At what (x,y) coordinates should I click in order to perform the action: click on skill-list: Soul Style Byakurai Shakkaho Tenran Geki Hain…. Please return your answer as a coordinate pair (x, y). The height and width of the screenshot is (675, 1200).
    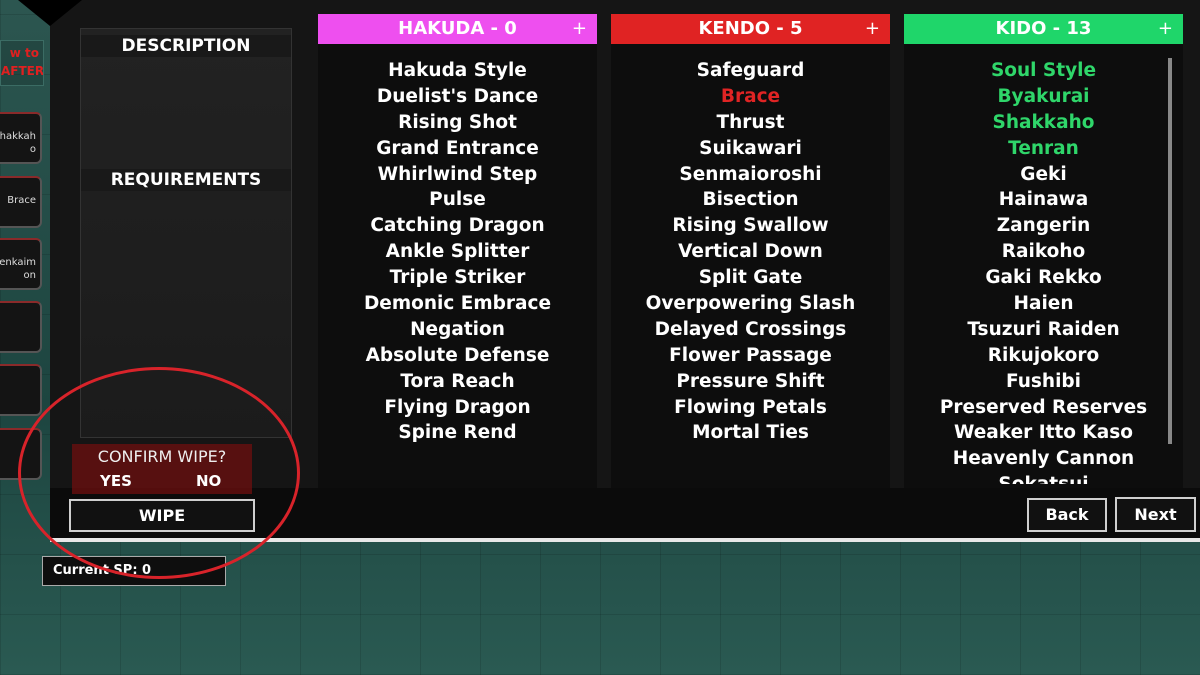
    Looking at the image, I should click on (1043, 271).